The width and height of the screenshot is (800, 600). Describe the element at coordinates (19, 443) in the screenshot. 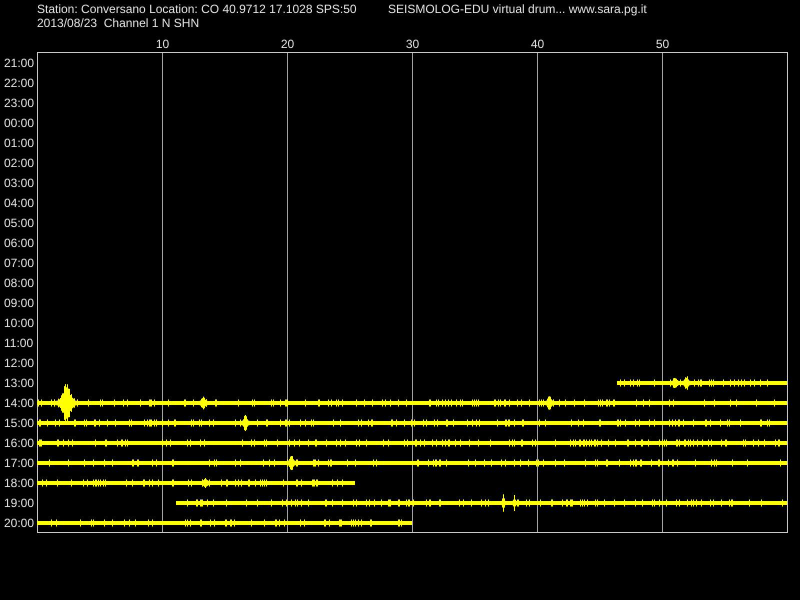

I see `hour-label: 16:00` at that location.